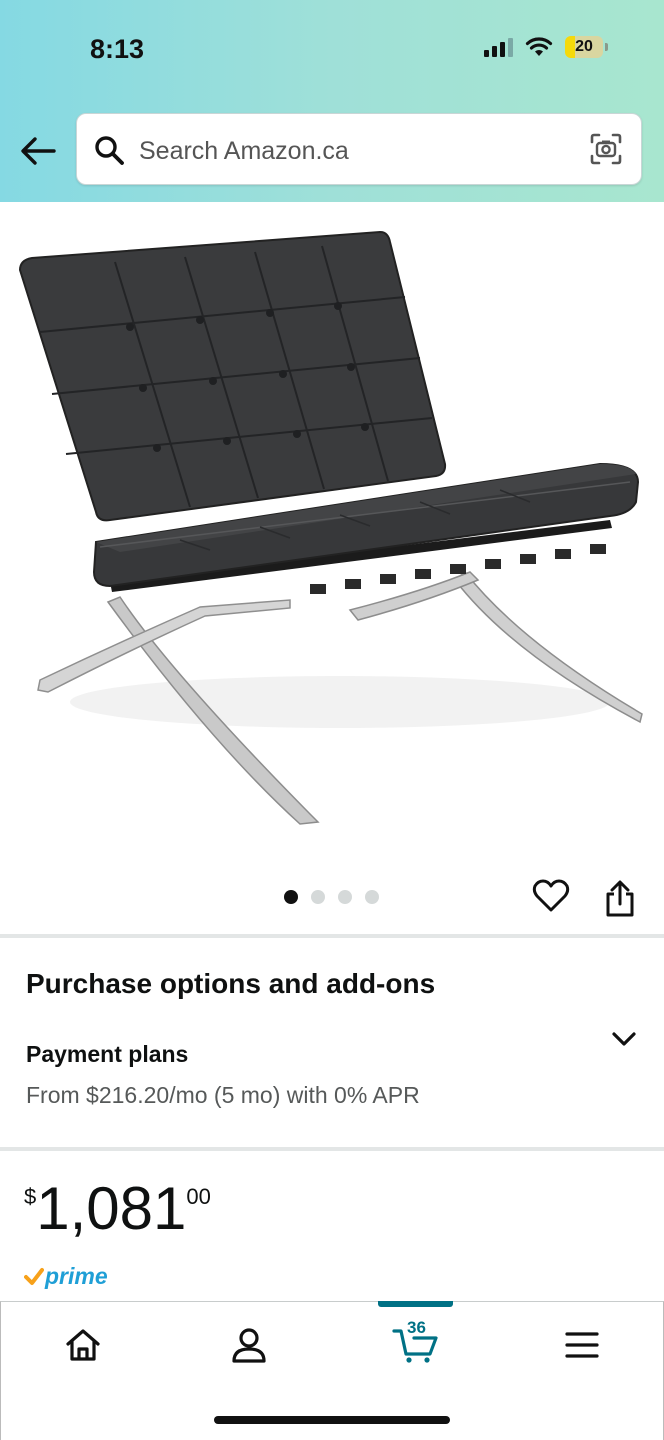 The width and height of the screenshot is (664, 1440). What do you see at coordinates (109, 150) in the screenshot?
I see `search-icon` at bounding box center [109, 150].